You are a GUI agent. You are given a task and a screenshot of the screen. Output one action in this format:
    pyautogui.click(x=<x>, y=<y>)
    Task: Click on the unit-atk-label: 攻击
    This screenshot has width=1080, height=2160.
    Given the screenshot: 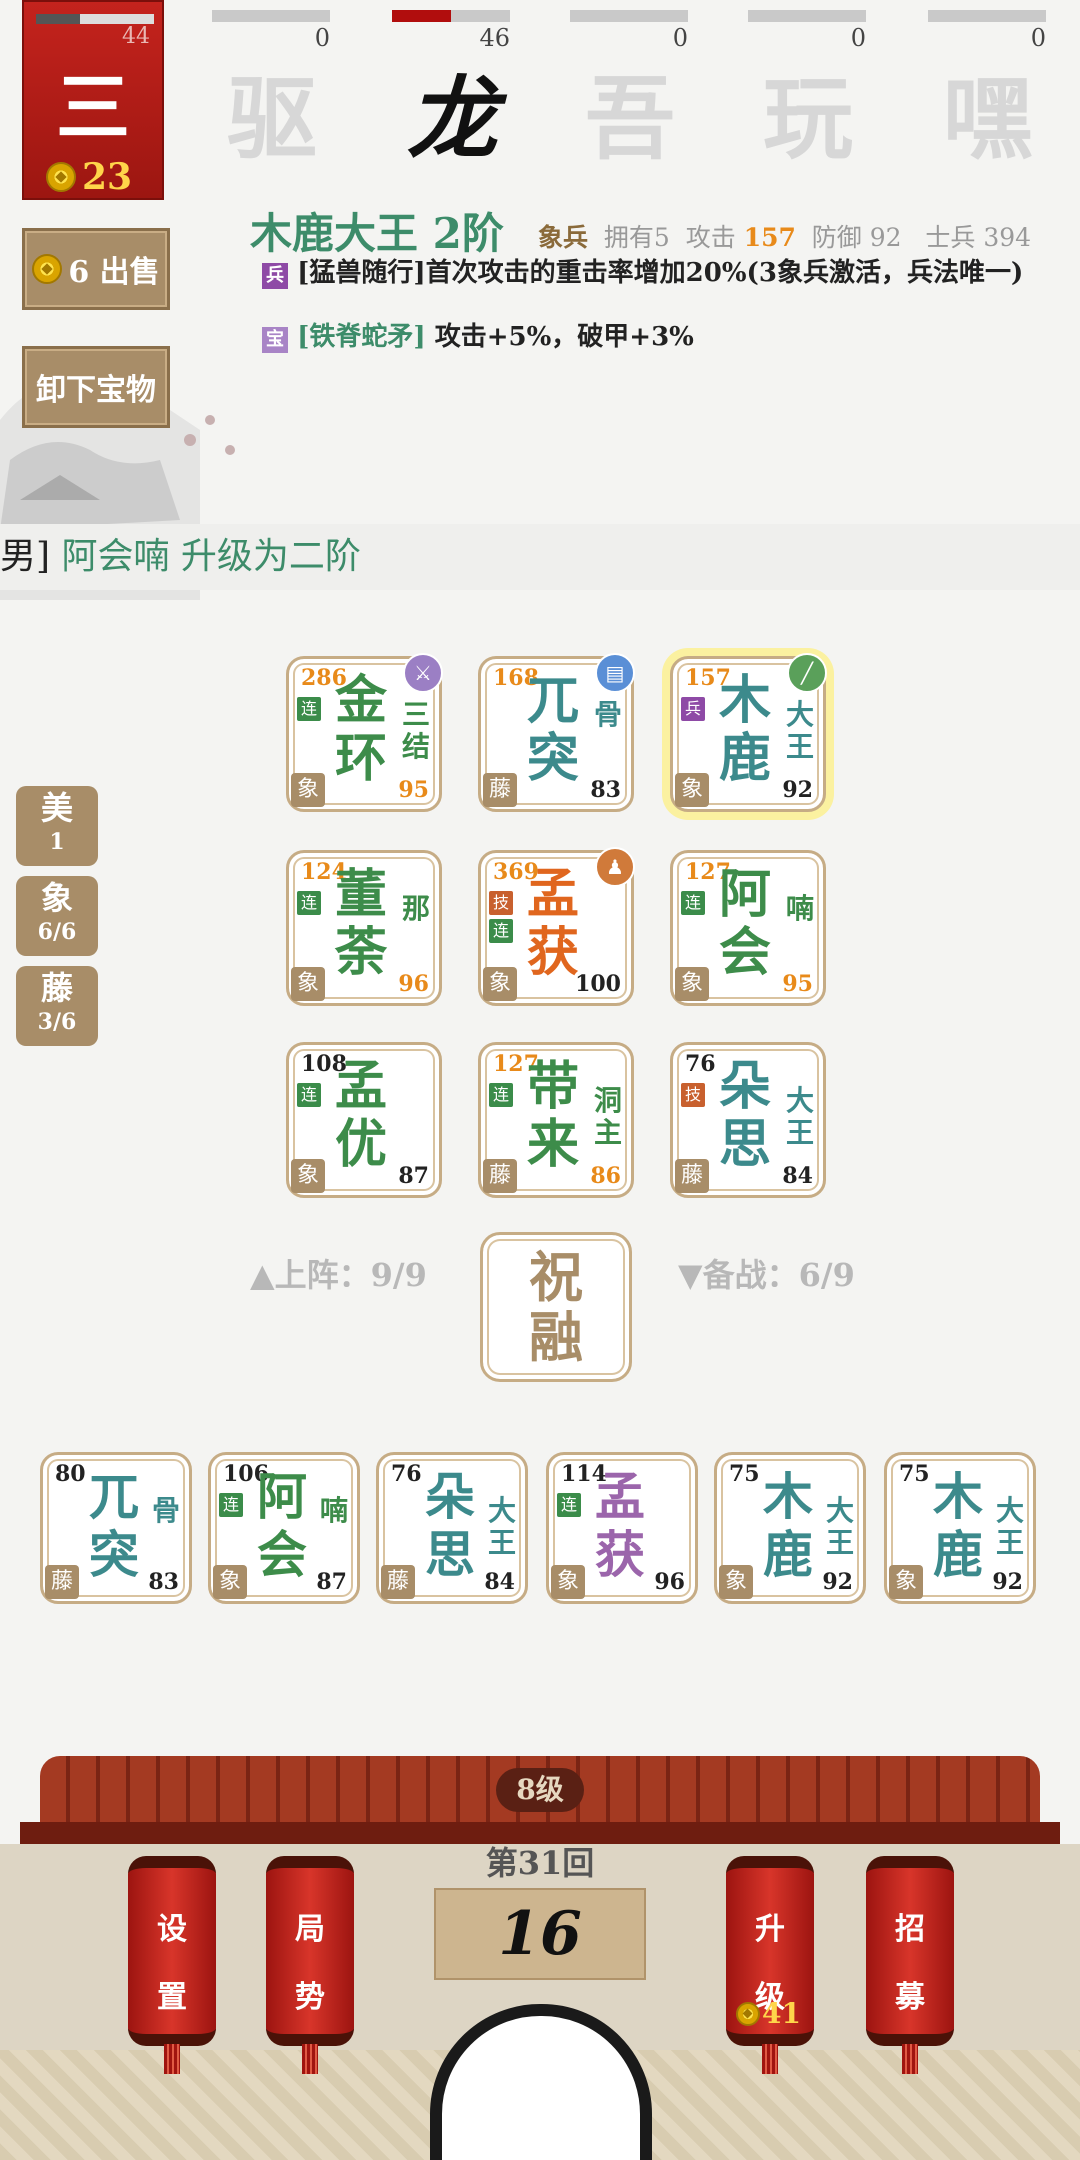 What is the action you would take?
    pyautogui.click(x=710, y=237)
    